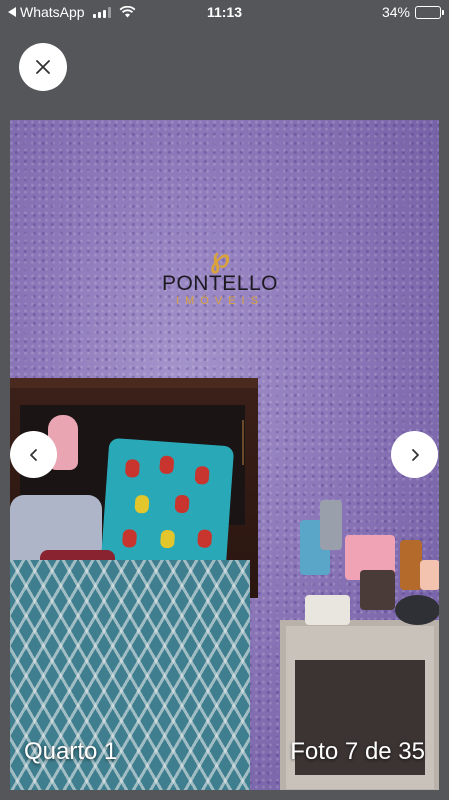  Describe the element at coordinates (71, 751) in the screenshot. I see `room-label: Quarto 1` at that location.